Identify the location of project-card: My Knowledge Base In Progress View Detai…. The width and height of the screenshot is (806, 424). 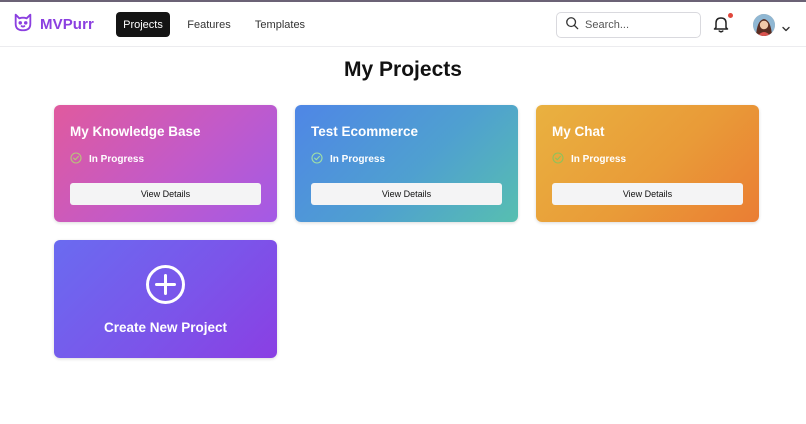
(165, 163).